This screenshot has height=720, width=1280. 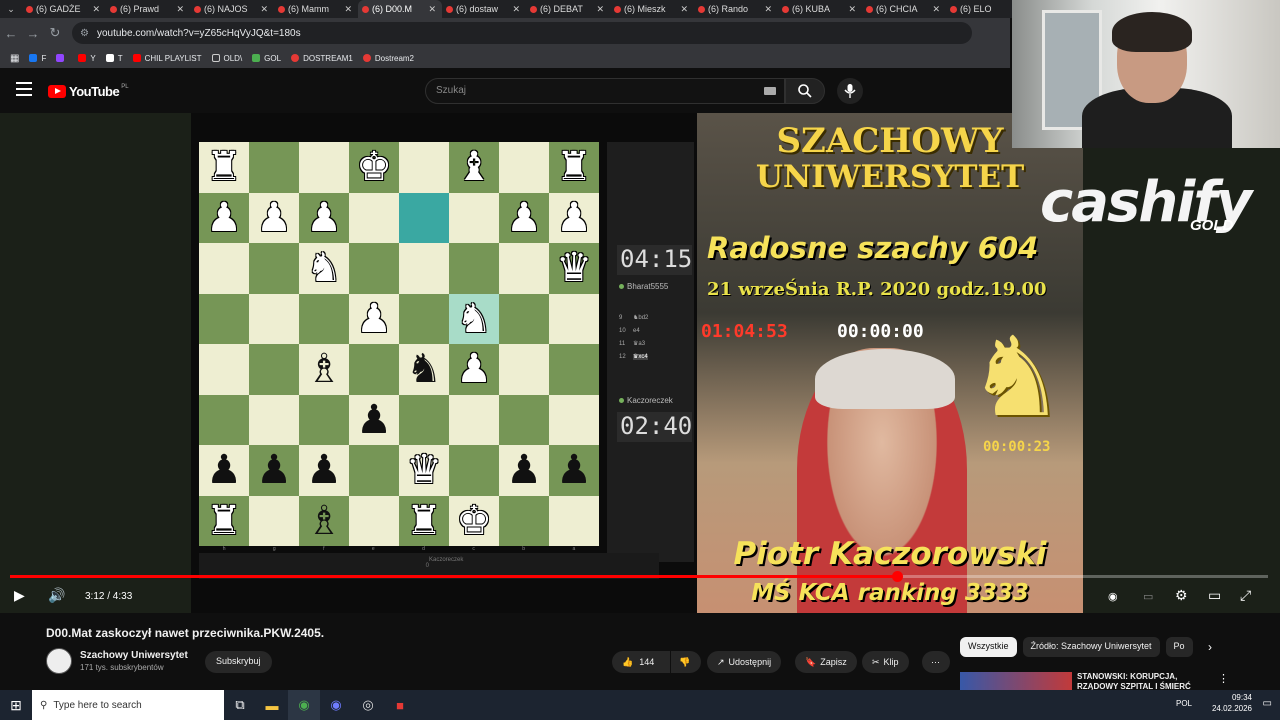 What do you see at coordinates (240, 705) in the screenshot?
I see `task-view-icon: ⧉` at bounding box center [240, 705].